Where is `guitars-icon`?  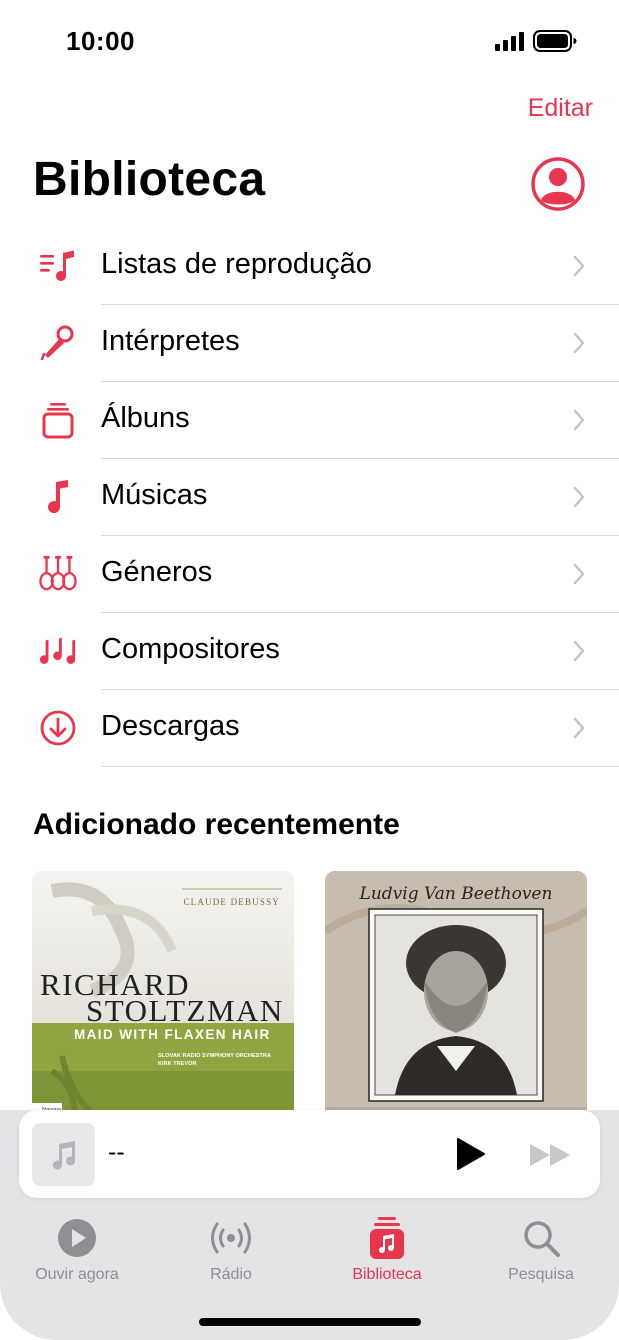 guitars-icon is located at coordinates (58, 574).